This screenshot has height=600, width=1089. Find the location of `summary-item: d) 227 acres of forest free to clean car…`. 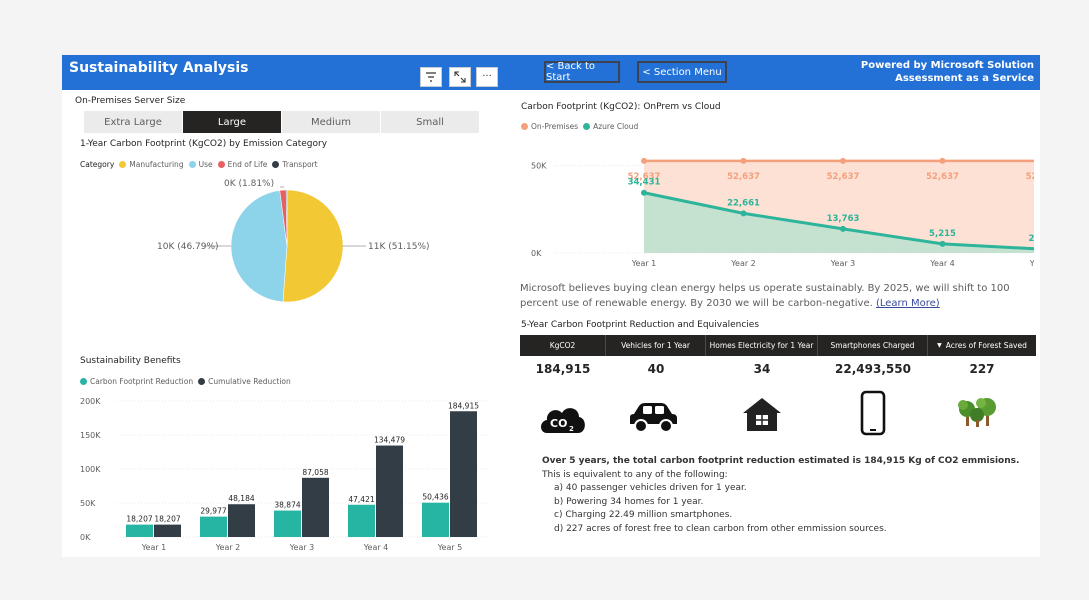

summary-item: d) 227 acres of forest free to clean car… is located at coordinates (720, 528).